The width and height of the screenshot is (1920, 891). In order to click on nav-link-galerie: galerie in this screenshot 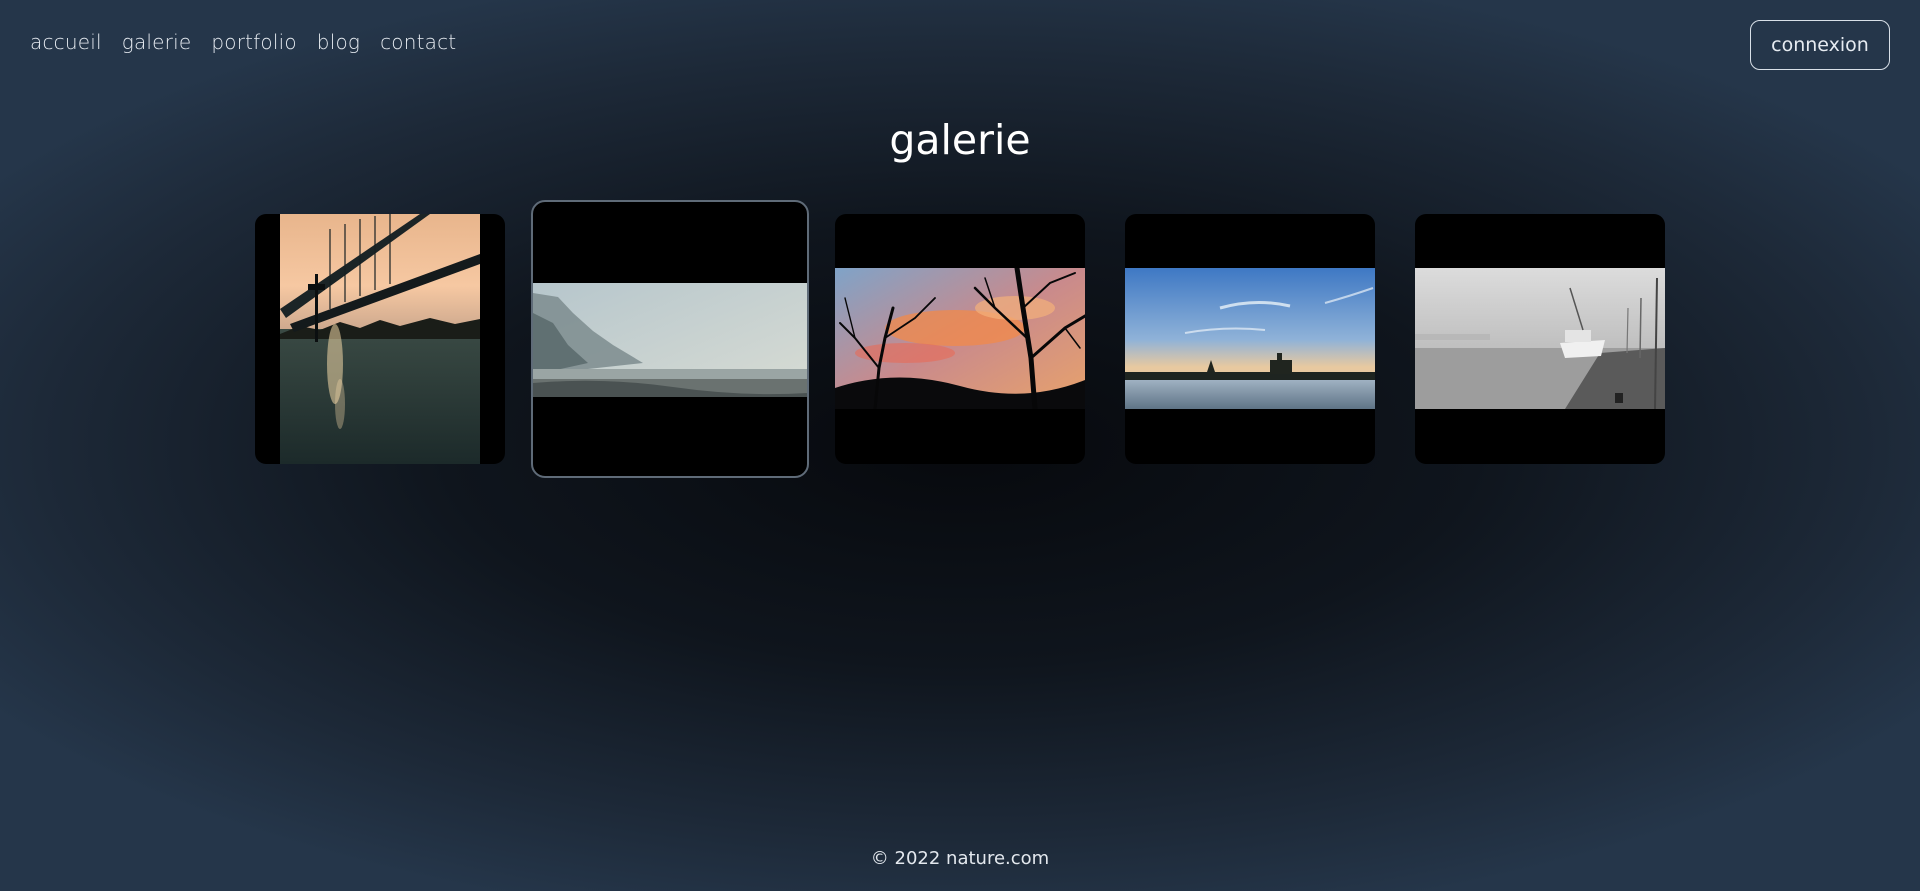, I will do `click(157, 42)`.